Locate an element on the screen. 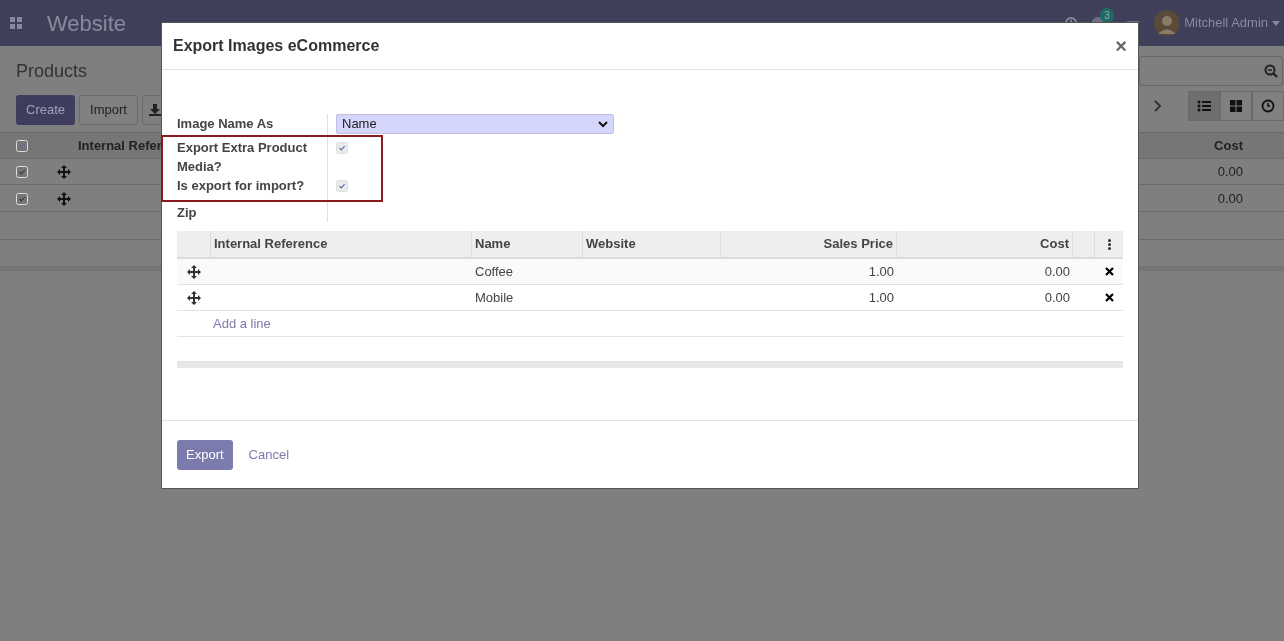 The height and width of the screenshot is (641, 1284). list-icon is located at coordinates (1204, 106).